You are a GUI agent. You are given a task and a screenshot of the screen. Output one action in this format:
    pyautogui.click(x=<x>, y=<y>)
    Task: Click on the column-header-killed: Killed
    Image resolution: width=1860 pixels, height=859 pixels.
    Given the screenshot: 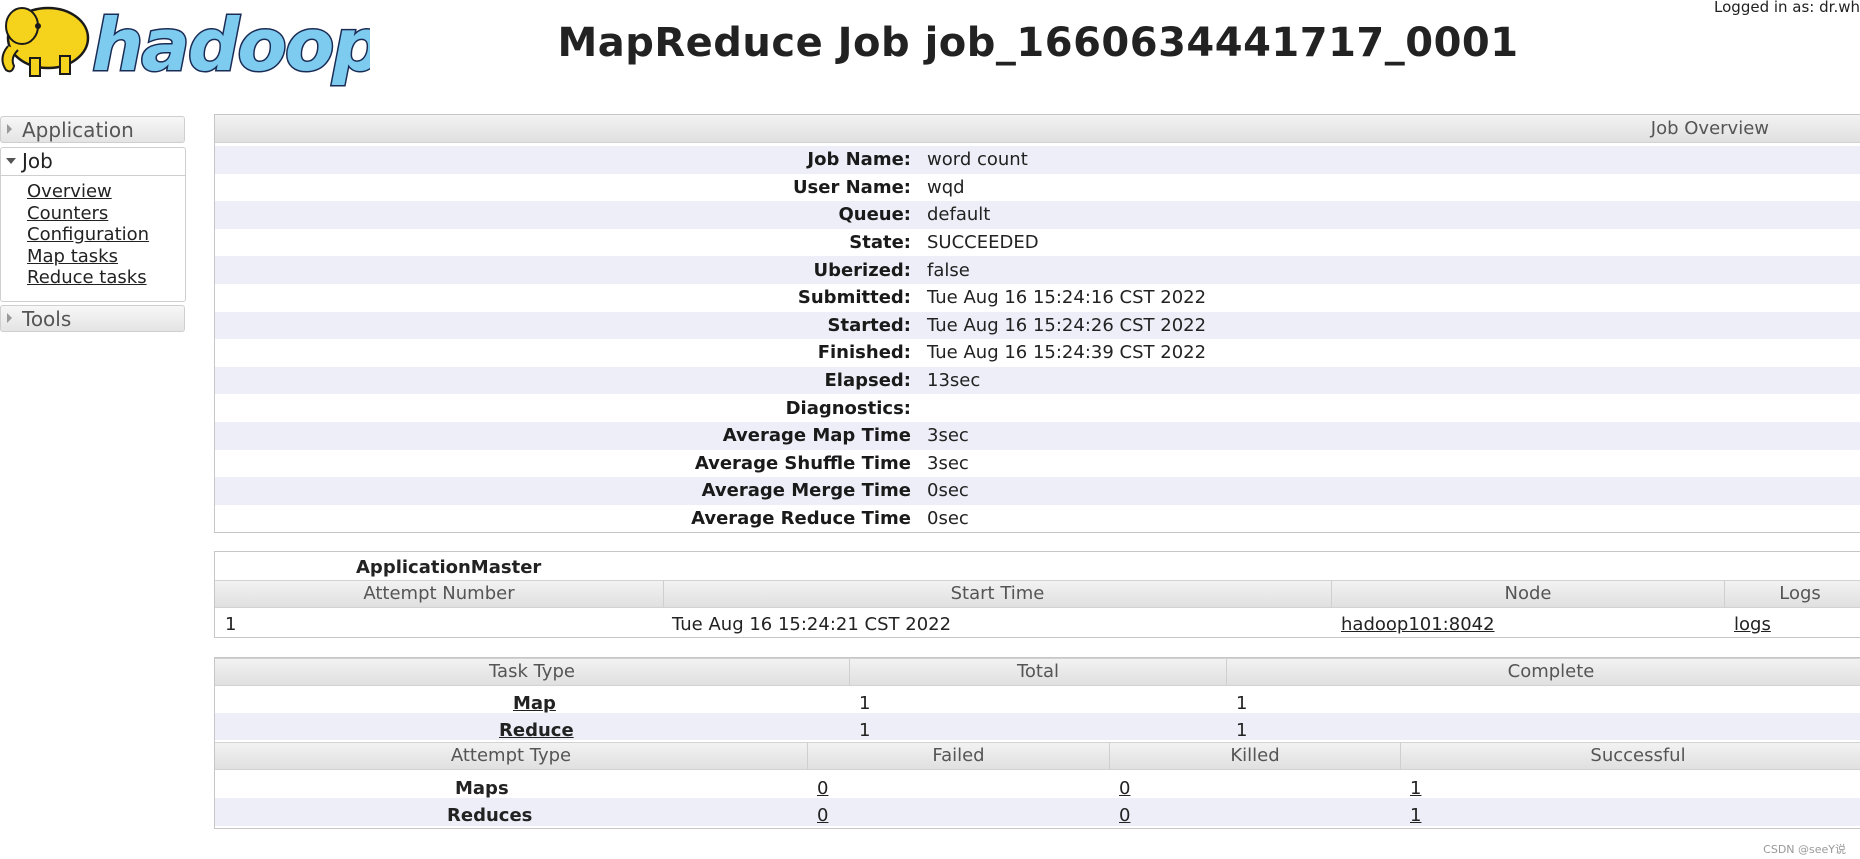 What is the action you would take?
    pyautogui.click(x=1254, y=756)
    